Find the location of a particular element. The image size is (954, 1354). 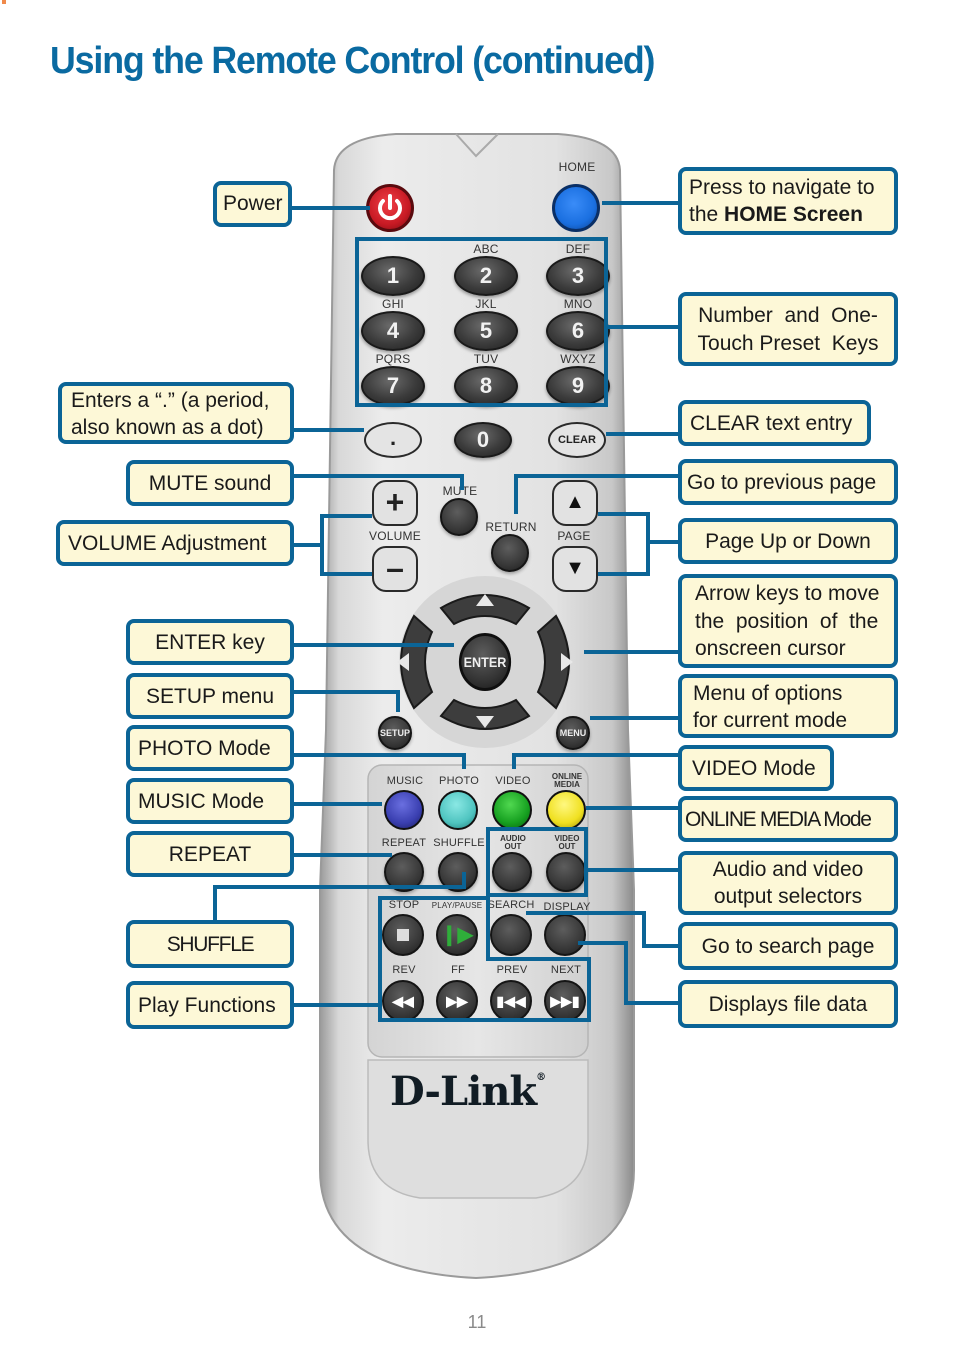

return-button is located at coordinates (510, 553).